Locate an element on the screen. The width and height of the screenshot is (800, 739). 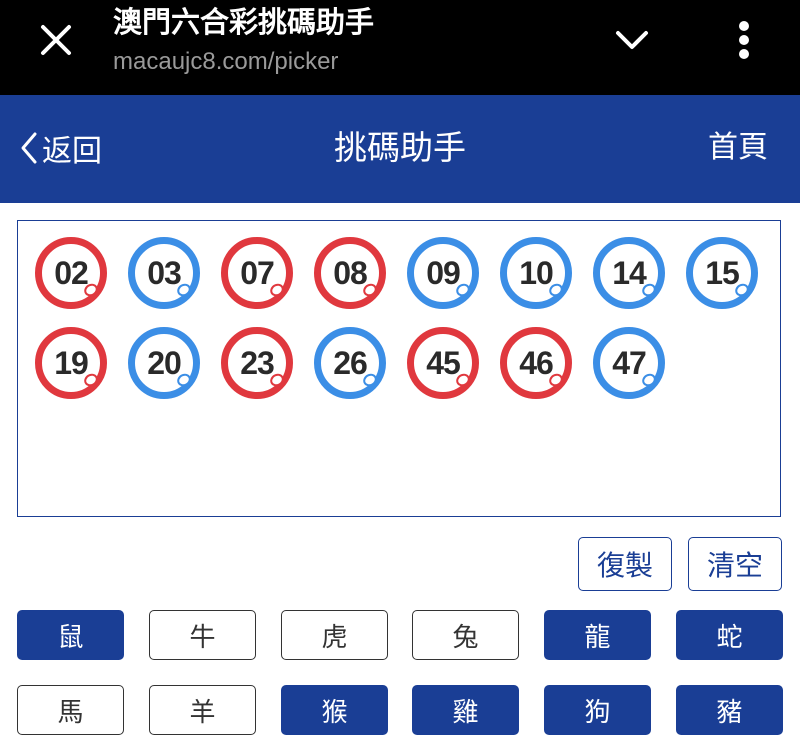
number-ball: 10 is located at coordinates (536, 273).